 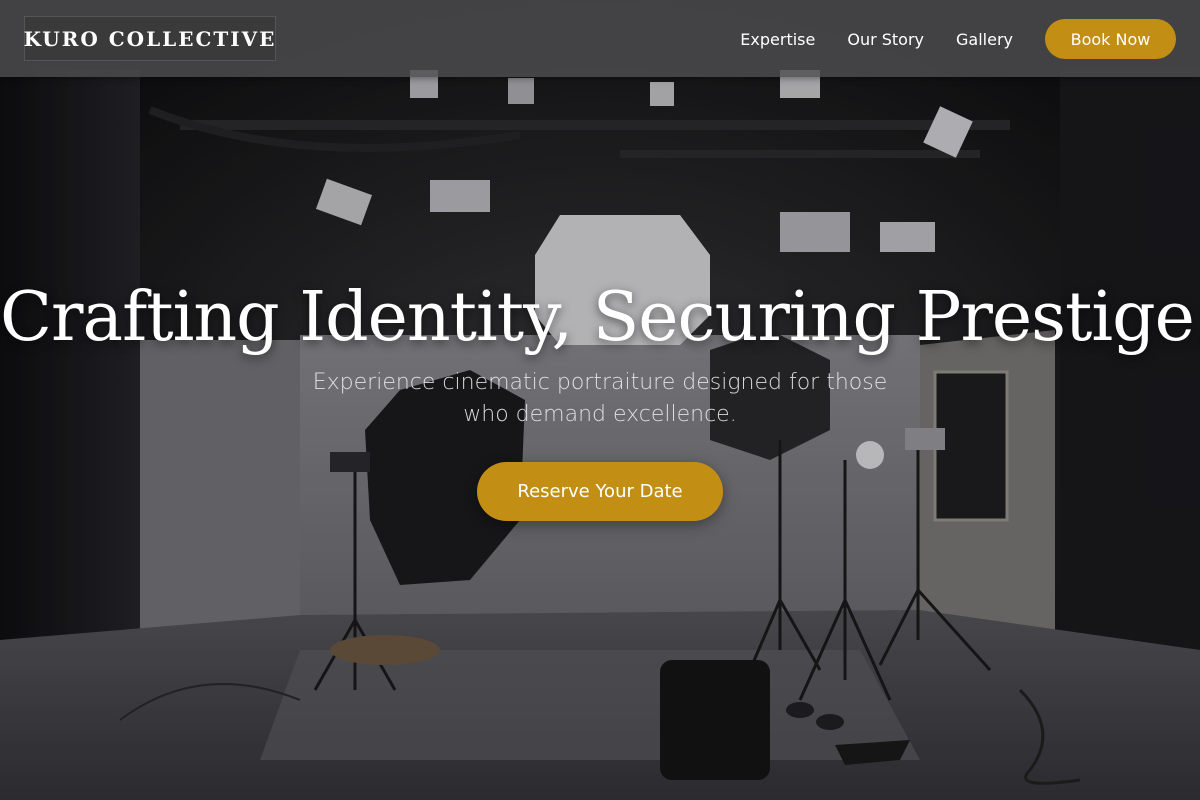 What do you see at coordinates (885, 39) in the screenshot?
I see `nav-link-our-story: Our Story` at bounding box center [885, 39].